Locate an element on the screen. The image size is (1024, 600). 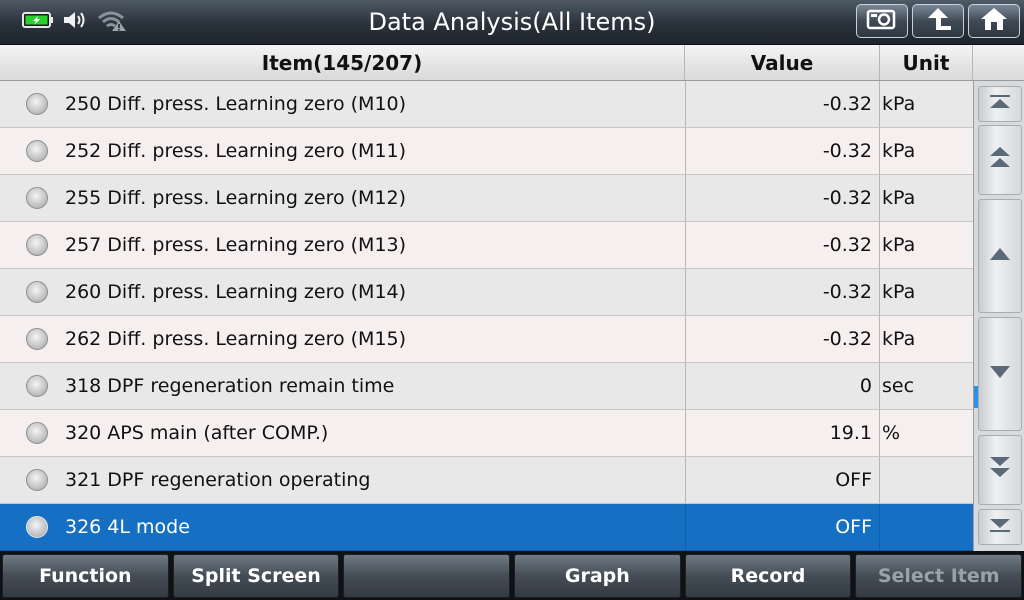
item-unit: sec is located at coordinates (898, 386).